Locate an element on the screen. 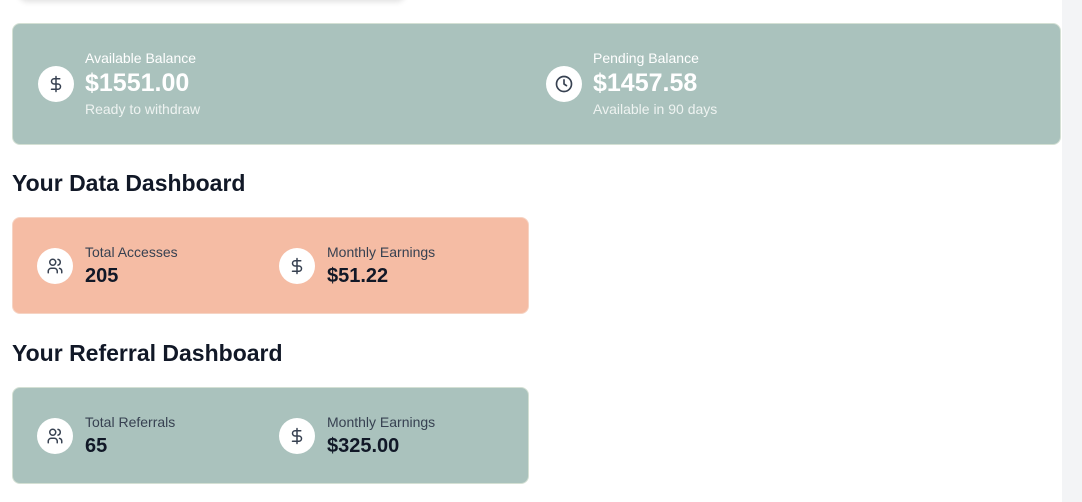  data-dashboard-title: Your Data Dashboard is located at coordinates (129, 183).